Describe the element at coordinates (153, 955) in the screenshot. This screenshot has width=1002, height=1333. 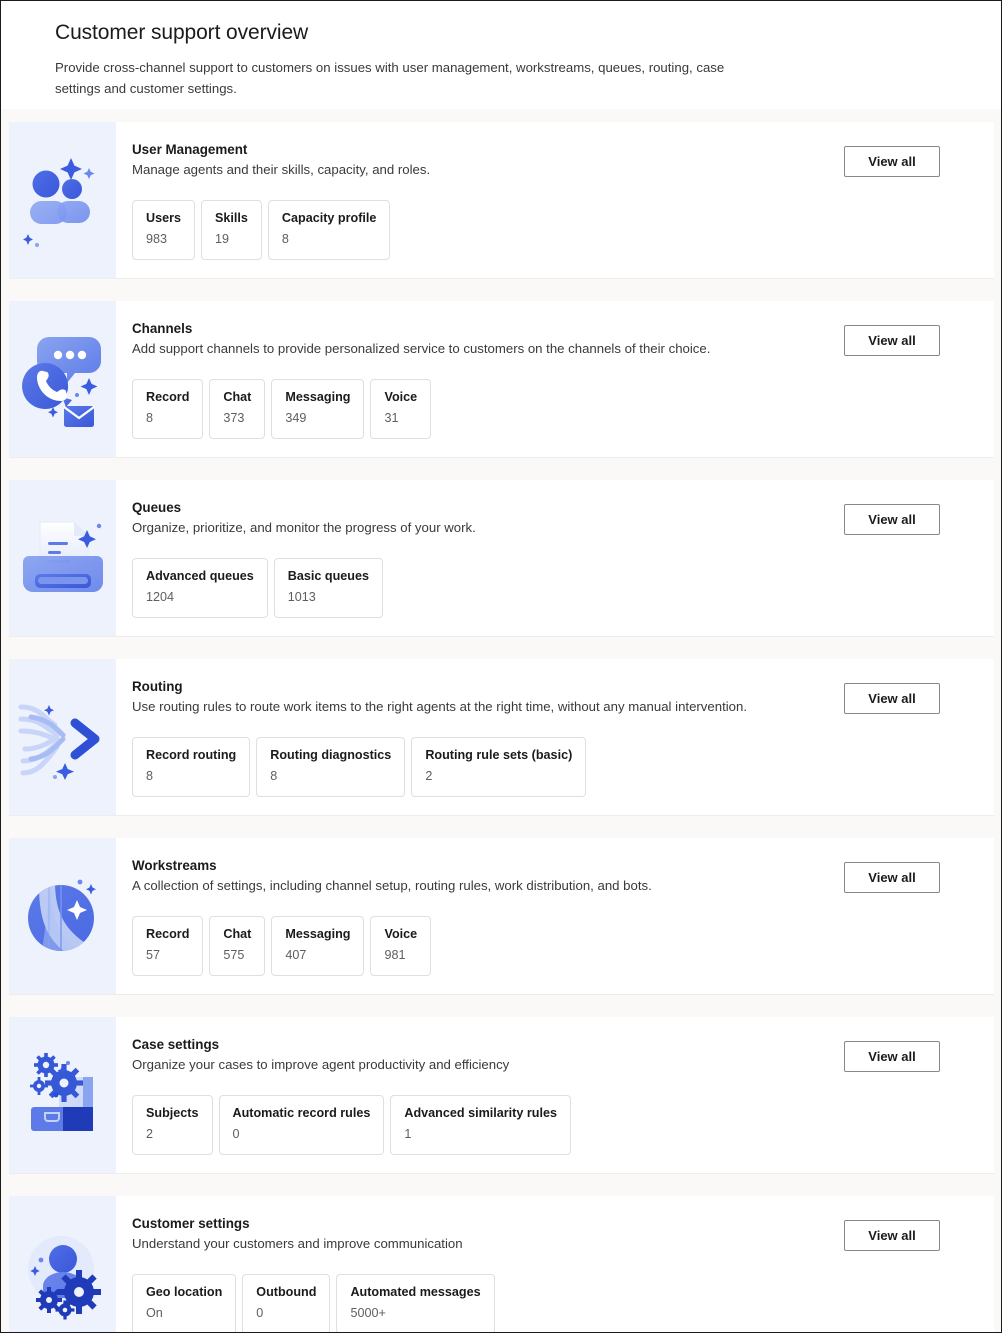
I see `stat-tile-value: 57` at that location.